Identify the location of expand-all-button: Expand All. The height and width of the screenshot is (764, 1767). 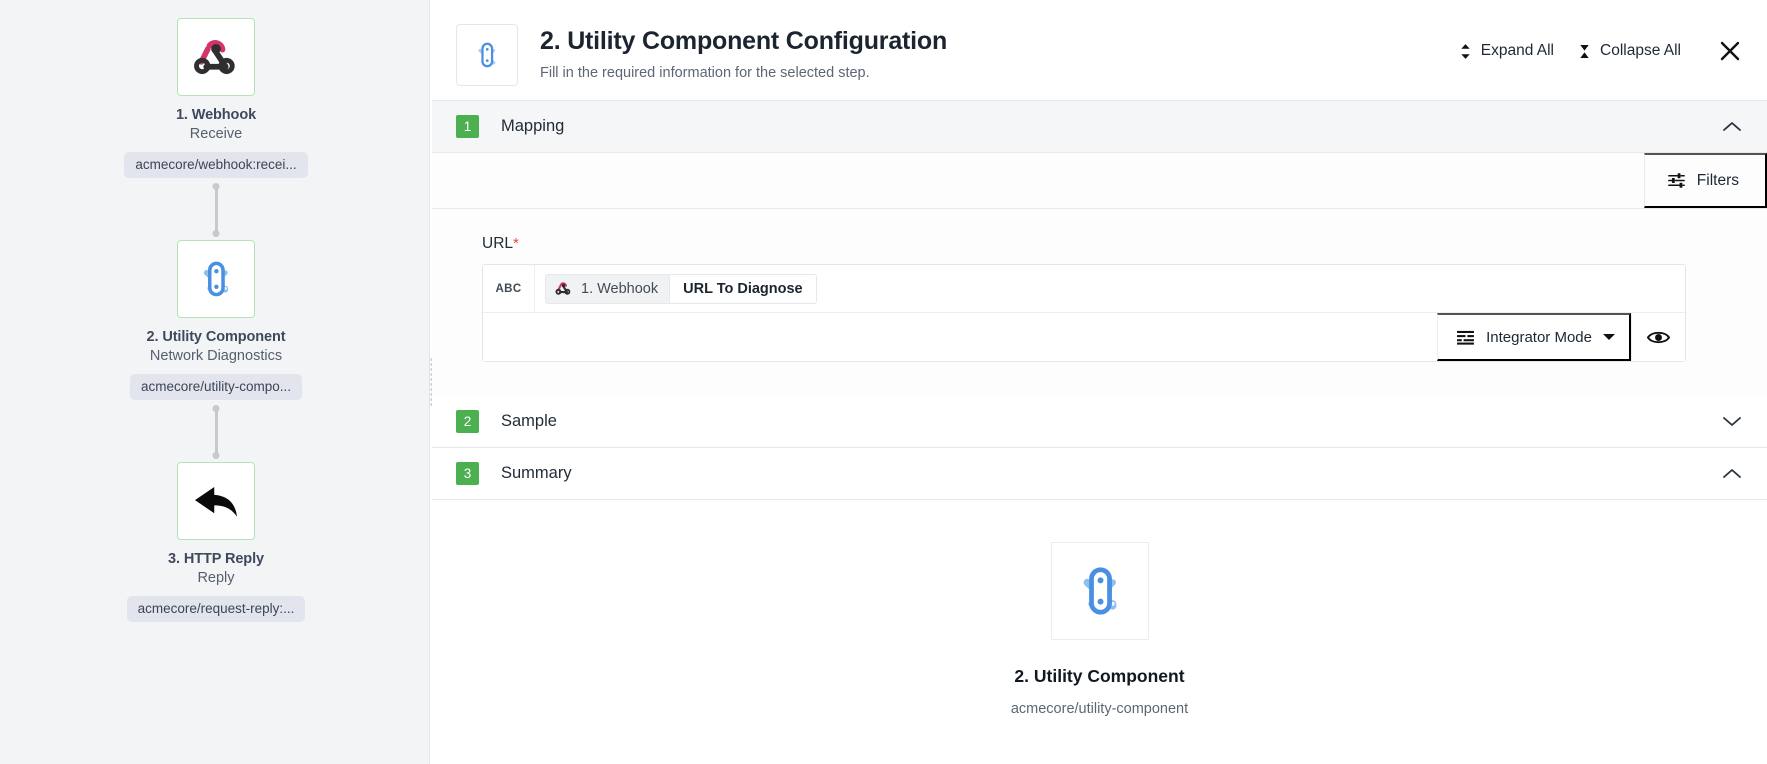
(1506, 51).